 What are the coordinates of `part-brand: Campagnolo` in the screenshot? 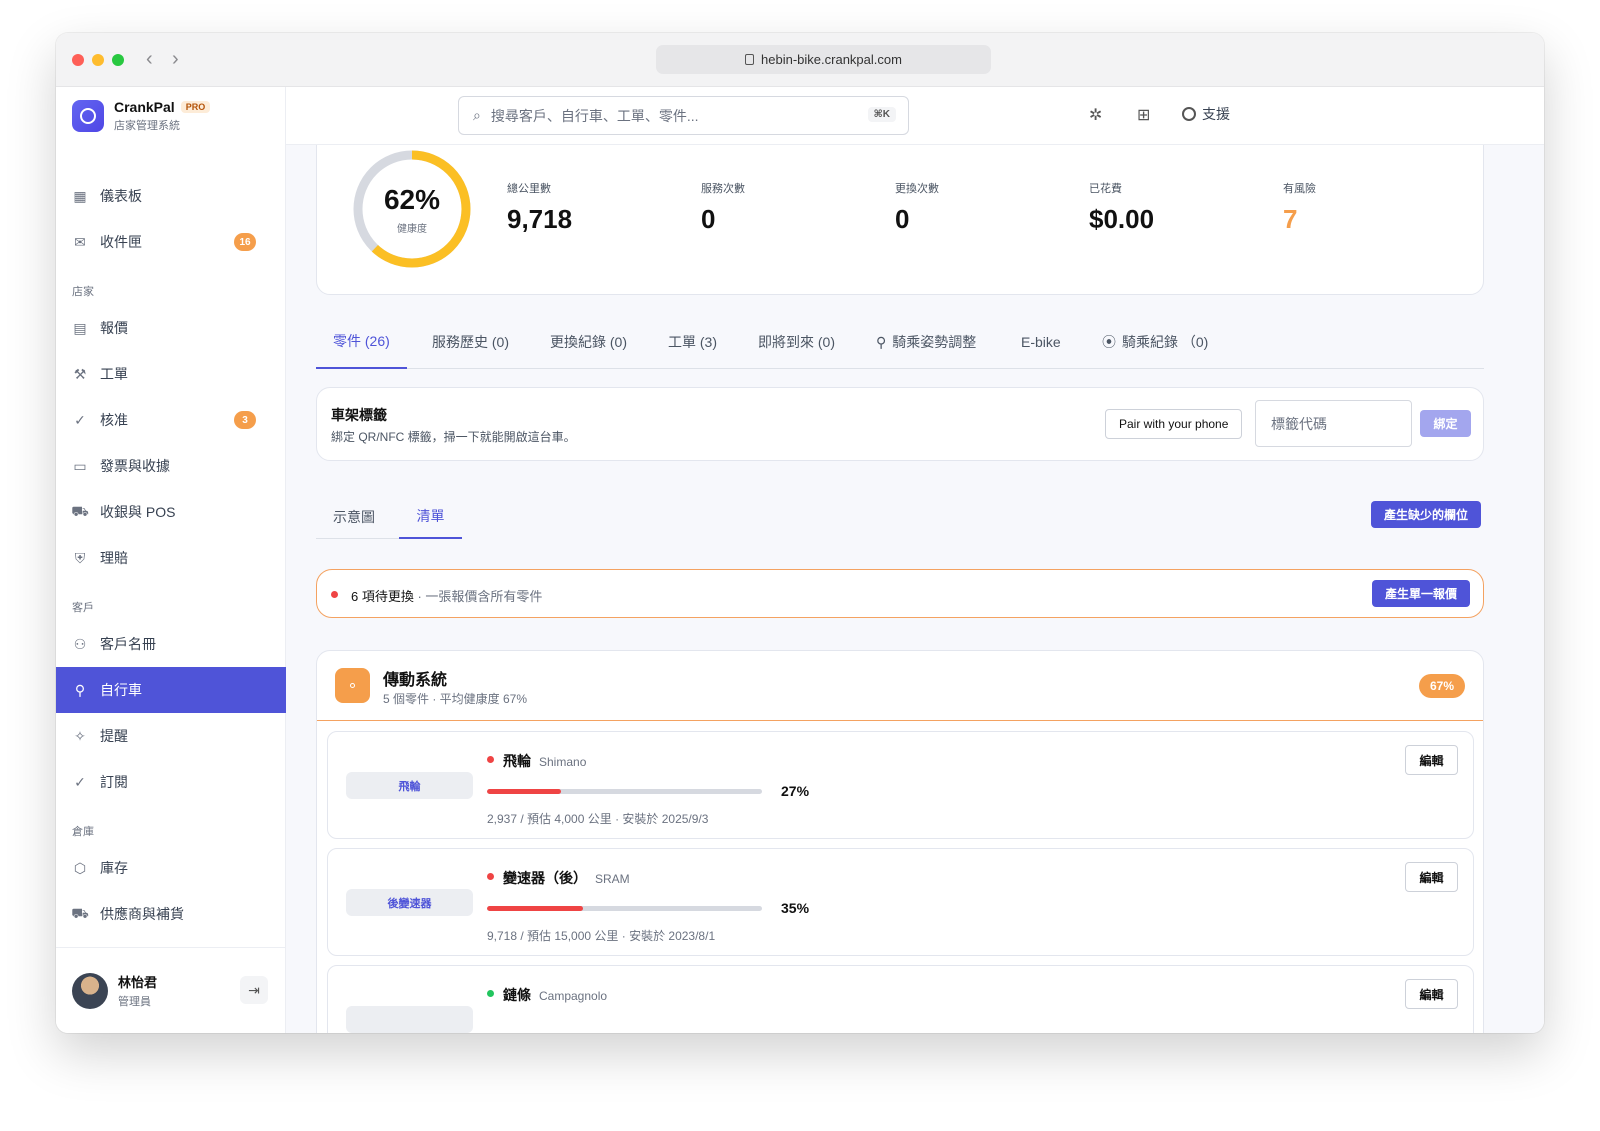 It's located at (573, 996).